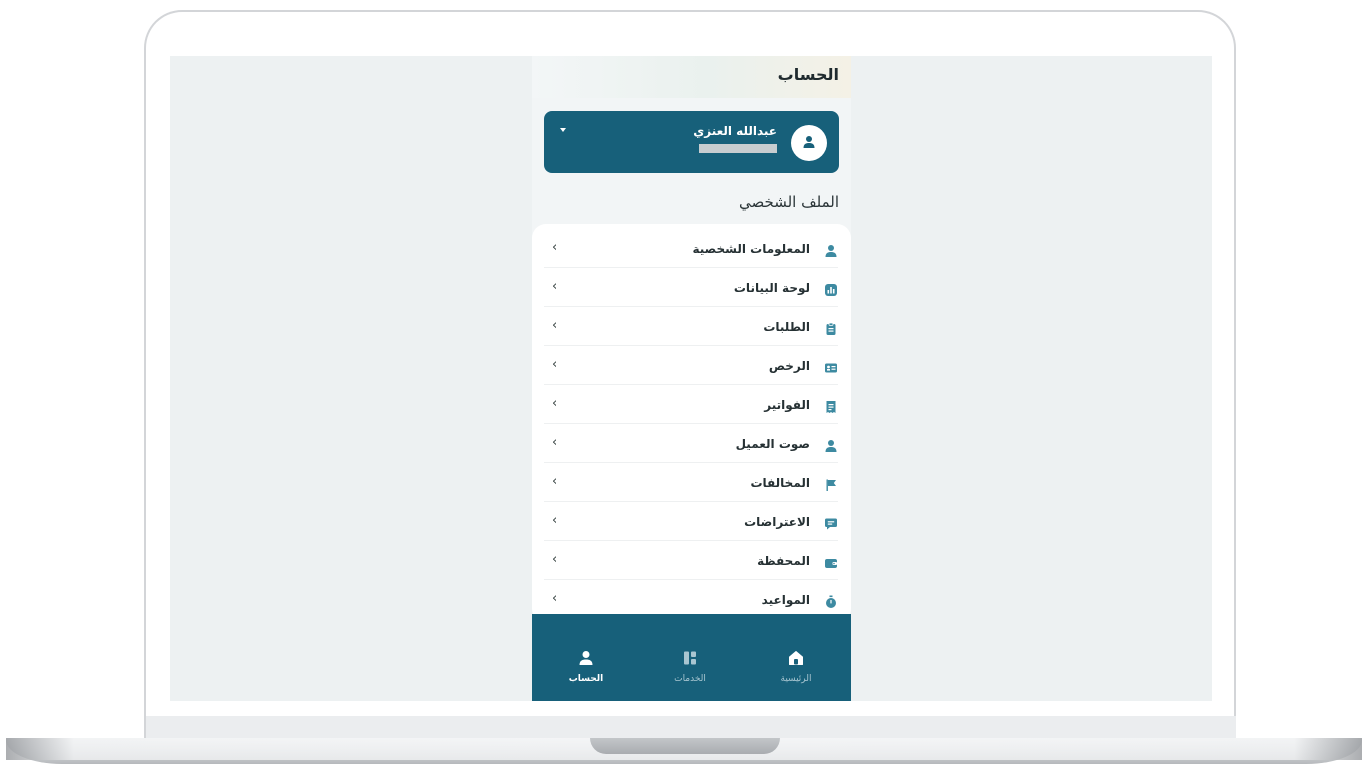  Describe the element at coordinates (691, 727) in the screenshot. I see `laptop-chin` at that location.